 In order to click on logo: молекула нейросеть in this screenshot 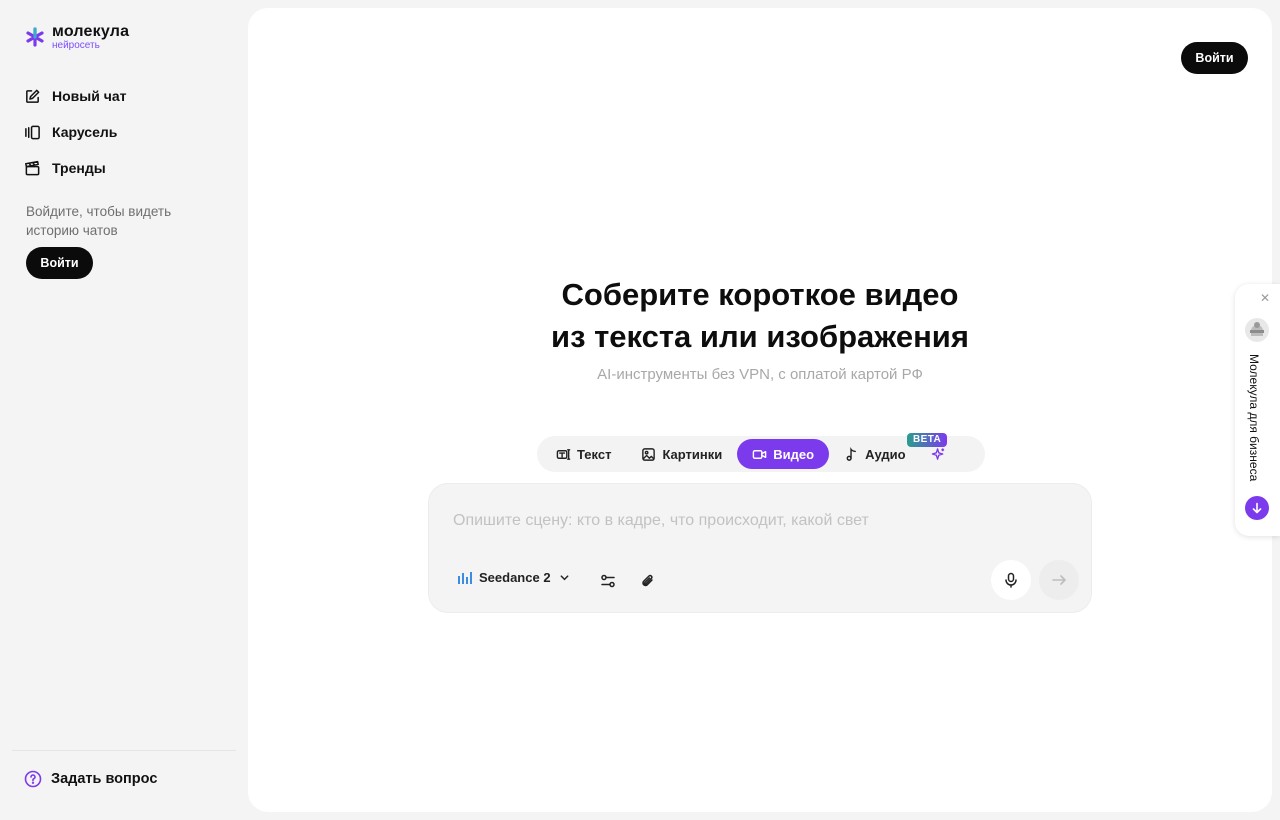, I will do `click(76, 37)`.